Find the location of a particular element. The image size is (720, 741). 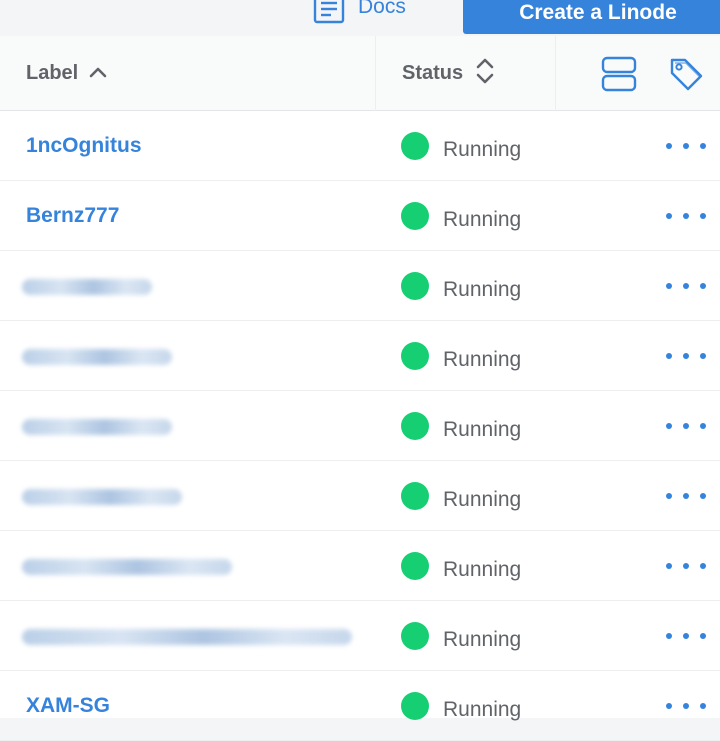

docs-label: Docs is located at coordinates (382, 9).